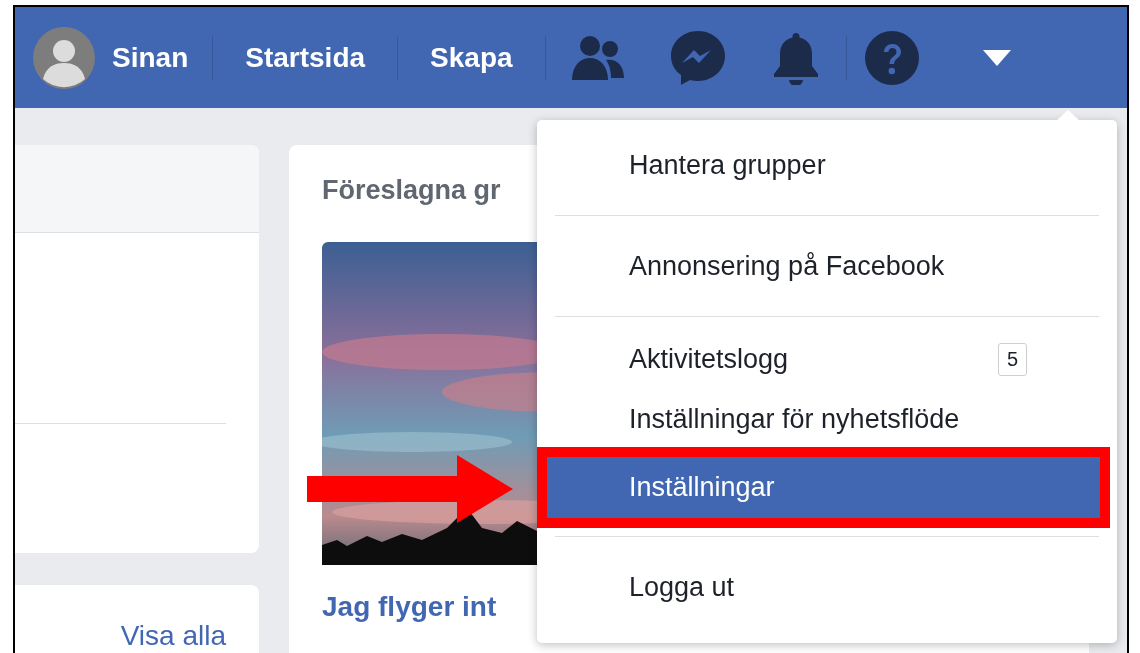  What do you see at coordinates (996, 57) in the screenshot?
I see `caret-icon` at bounding box center [996, 57].